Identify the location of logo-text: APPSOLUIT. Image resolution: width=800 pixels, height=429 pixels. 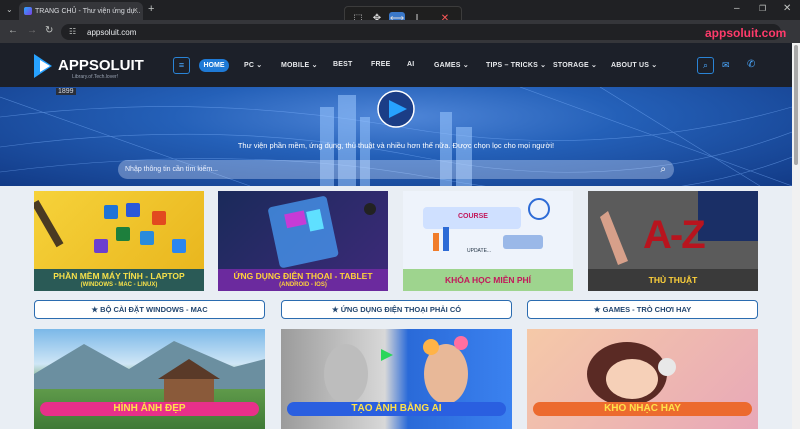
(101, 65).